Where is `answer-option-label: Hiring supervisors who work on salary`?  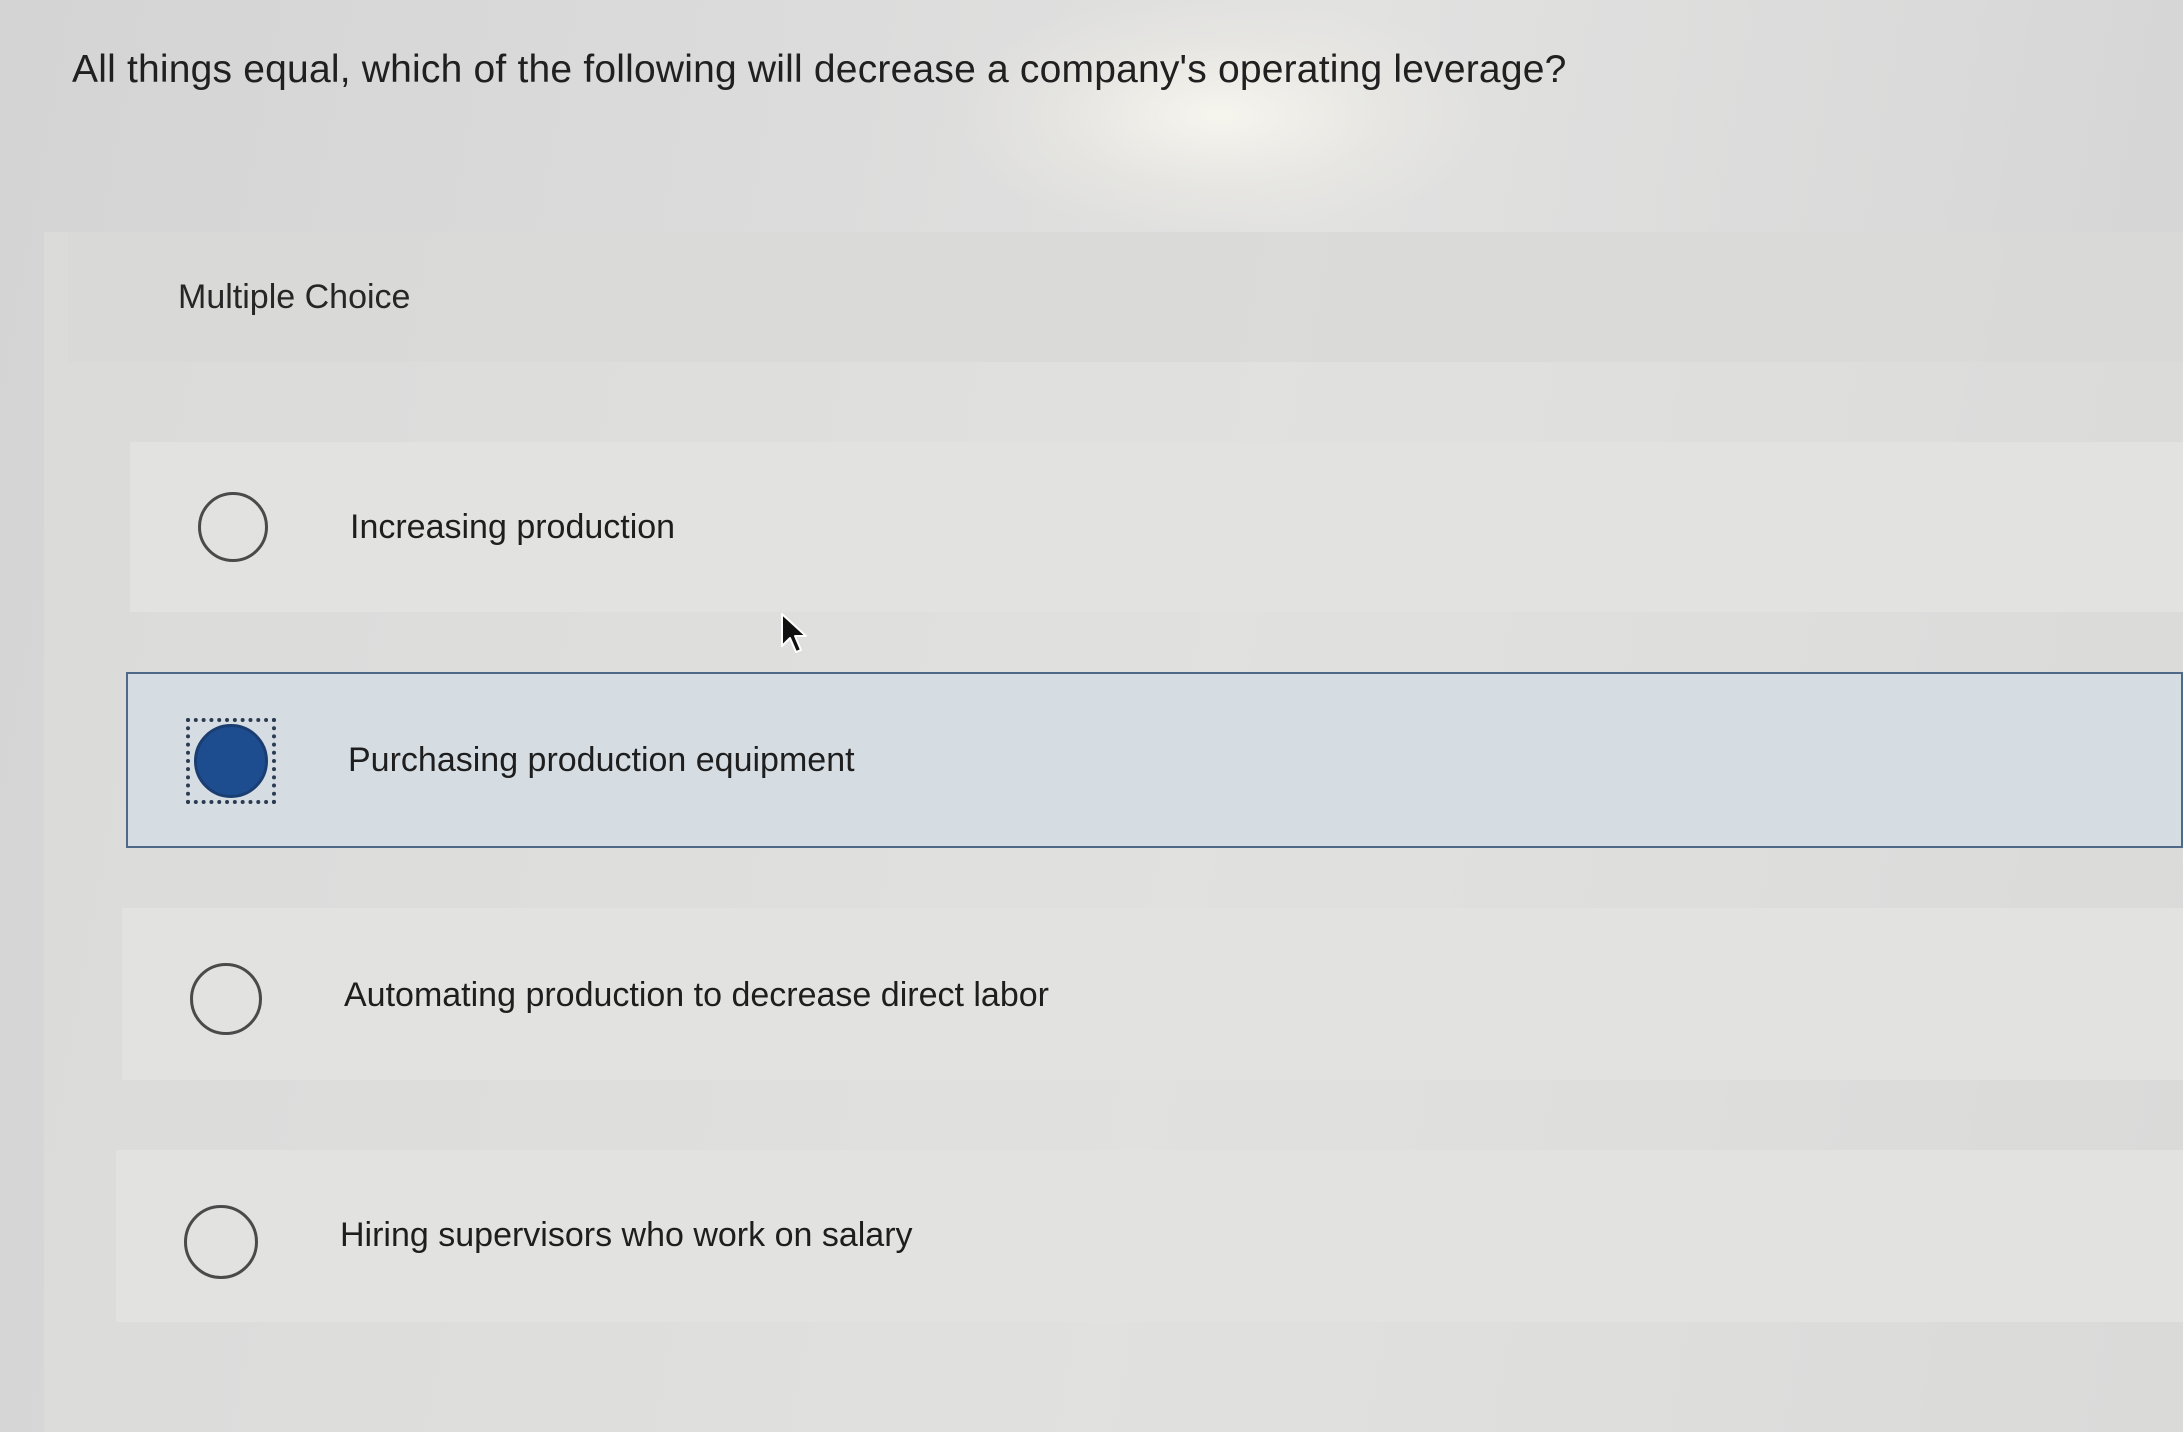
answer-option-label: Hiring supervisors who work on salary is located at coordinates (626, 1235).